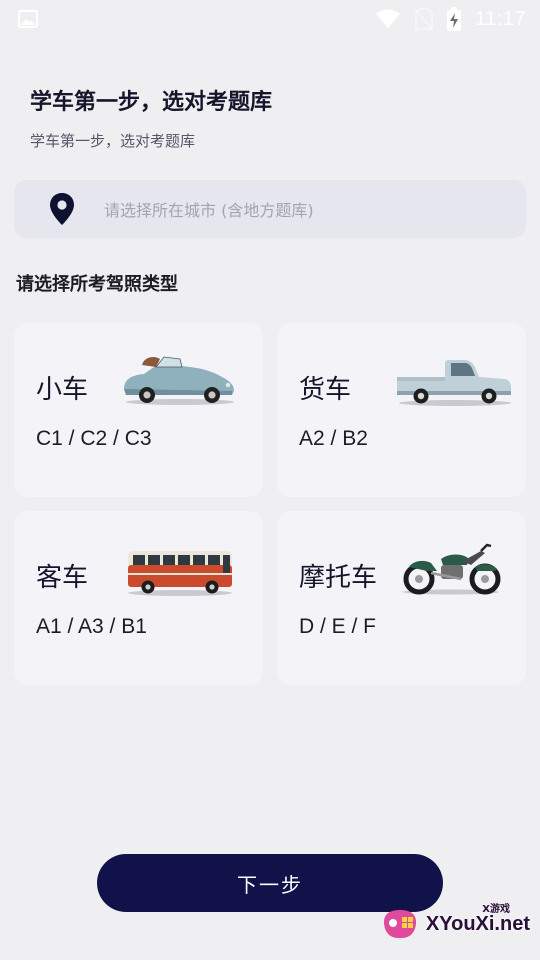 This screenshot has height=960, width=540. I want to click on no-sim-icon, so click(424, 19).